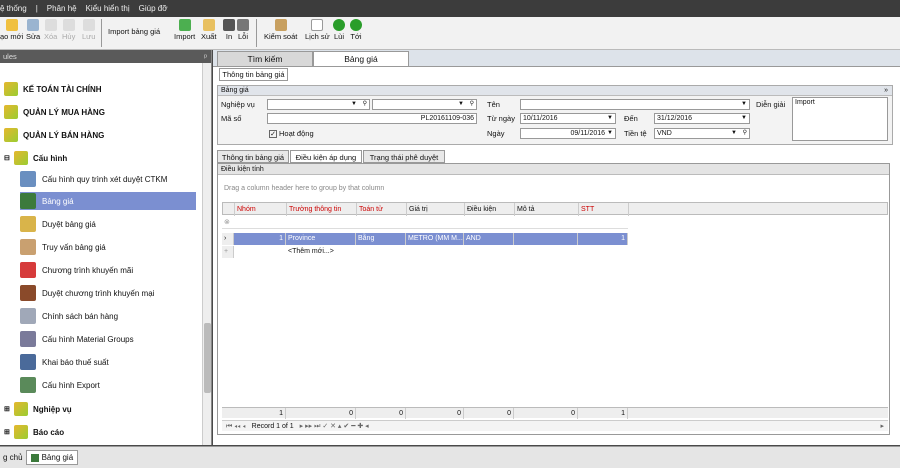 This screenshot has height=468, width=900. I want to click on item-sales-policy: Chính sách bán hàng, so click(69, 316).